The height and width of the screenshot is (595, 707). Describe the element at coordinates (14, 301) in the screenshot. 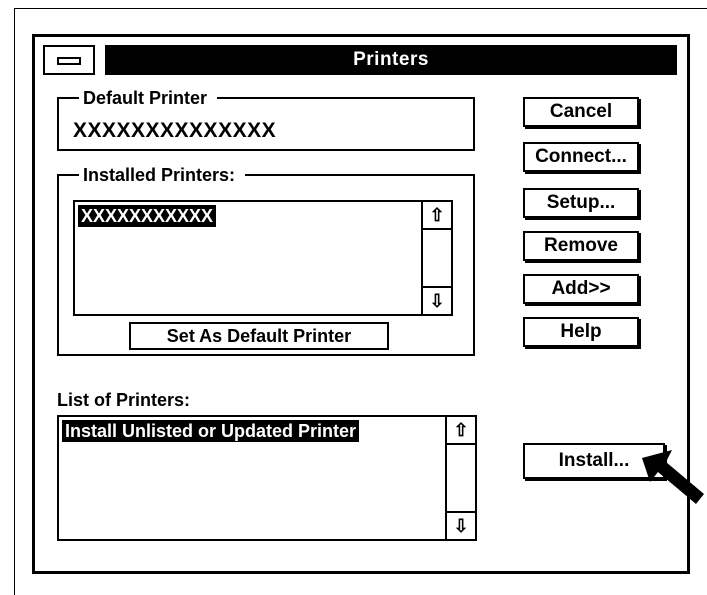

I see `page-edge-left` at that location.